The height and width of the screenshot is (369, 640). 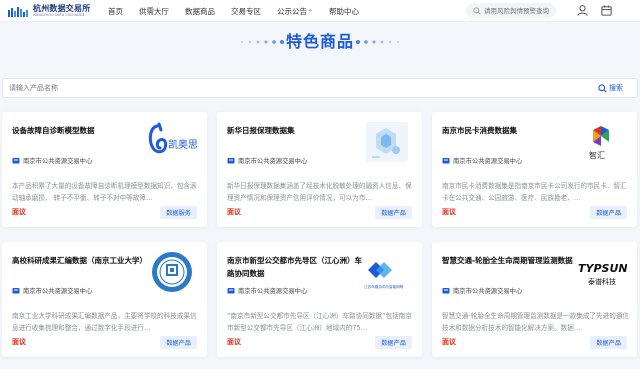 I want to click on nav-trade-zone: 交易专区, so click(x=246, y=11).